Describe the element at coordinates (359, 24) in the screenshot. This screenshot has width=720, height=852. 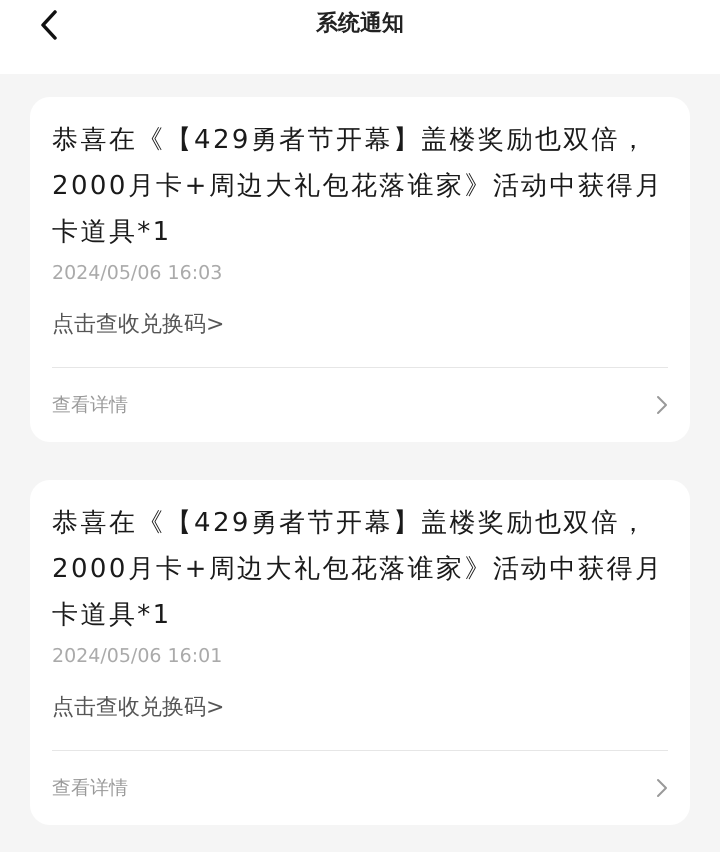
I see `page-title: 系统通知` at that location.